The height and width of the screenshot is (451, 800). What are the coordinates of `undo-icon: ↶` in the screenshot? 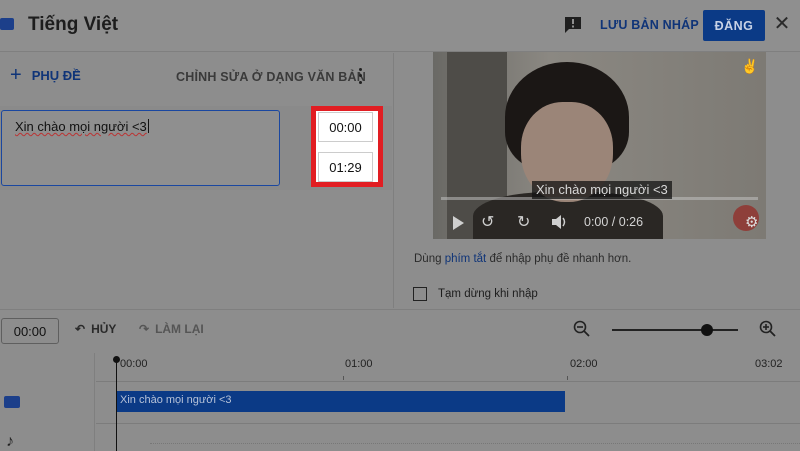 It's located at (80, 329).